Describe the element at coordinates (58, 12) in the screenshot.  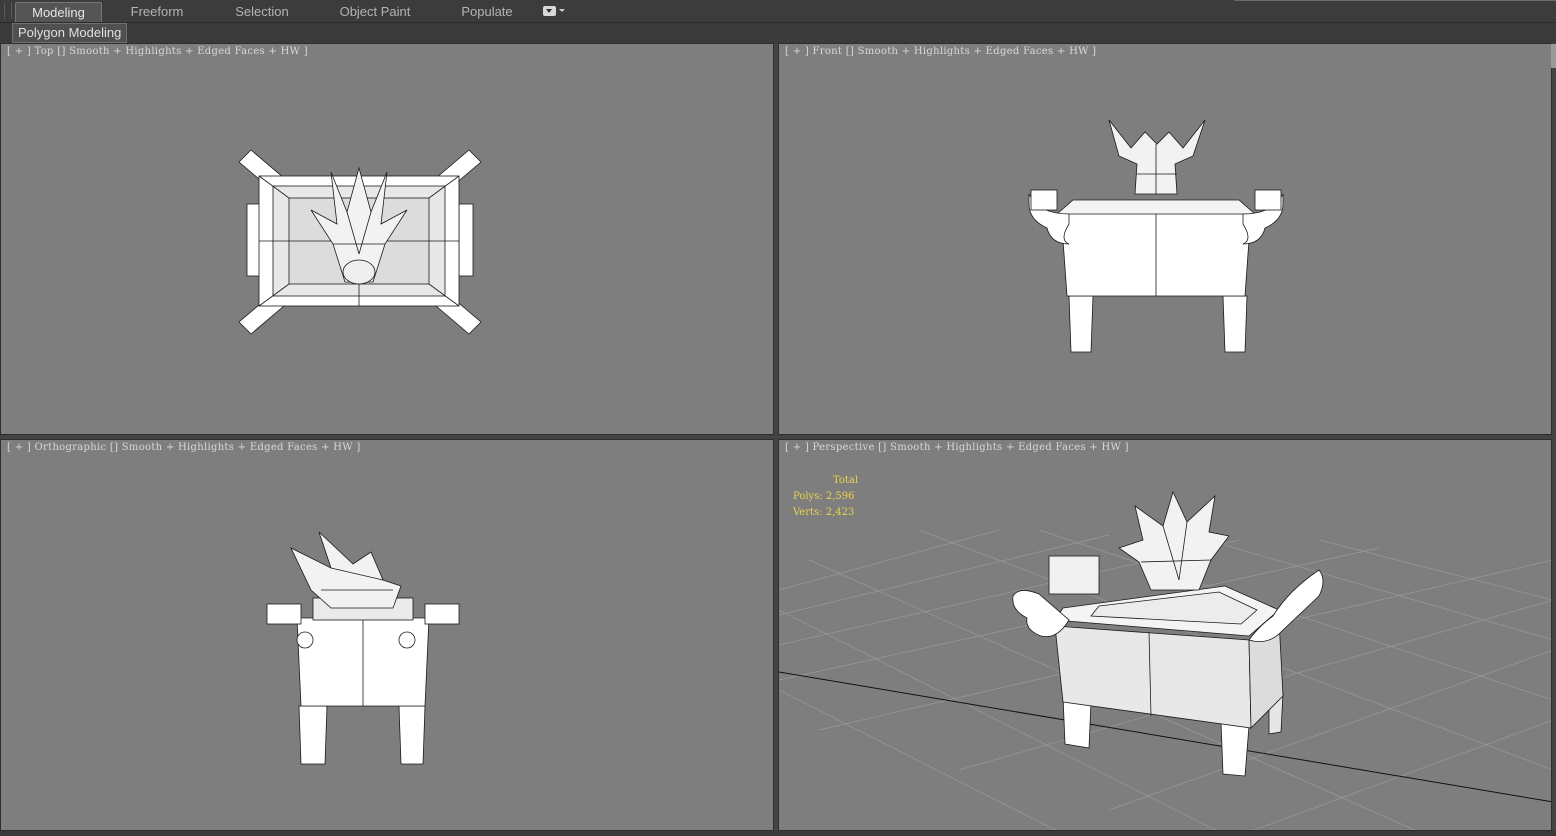
I see `tab-modeling: Modeling` at that location.